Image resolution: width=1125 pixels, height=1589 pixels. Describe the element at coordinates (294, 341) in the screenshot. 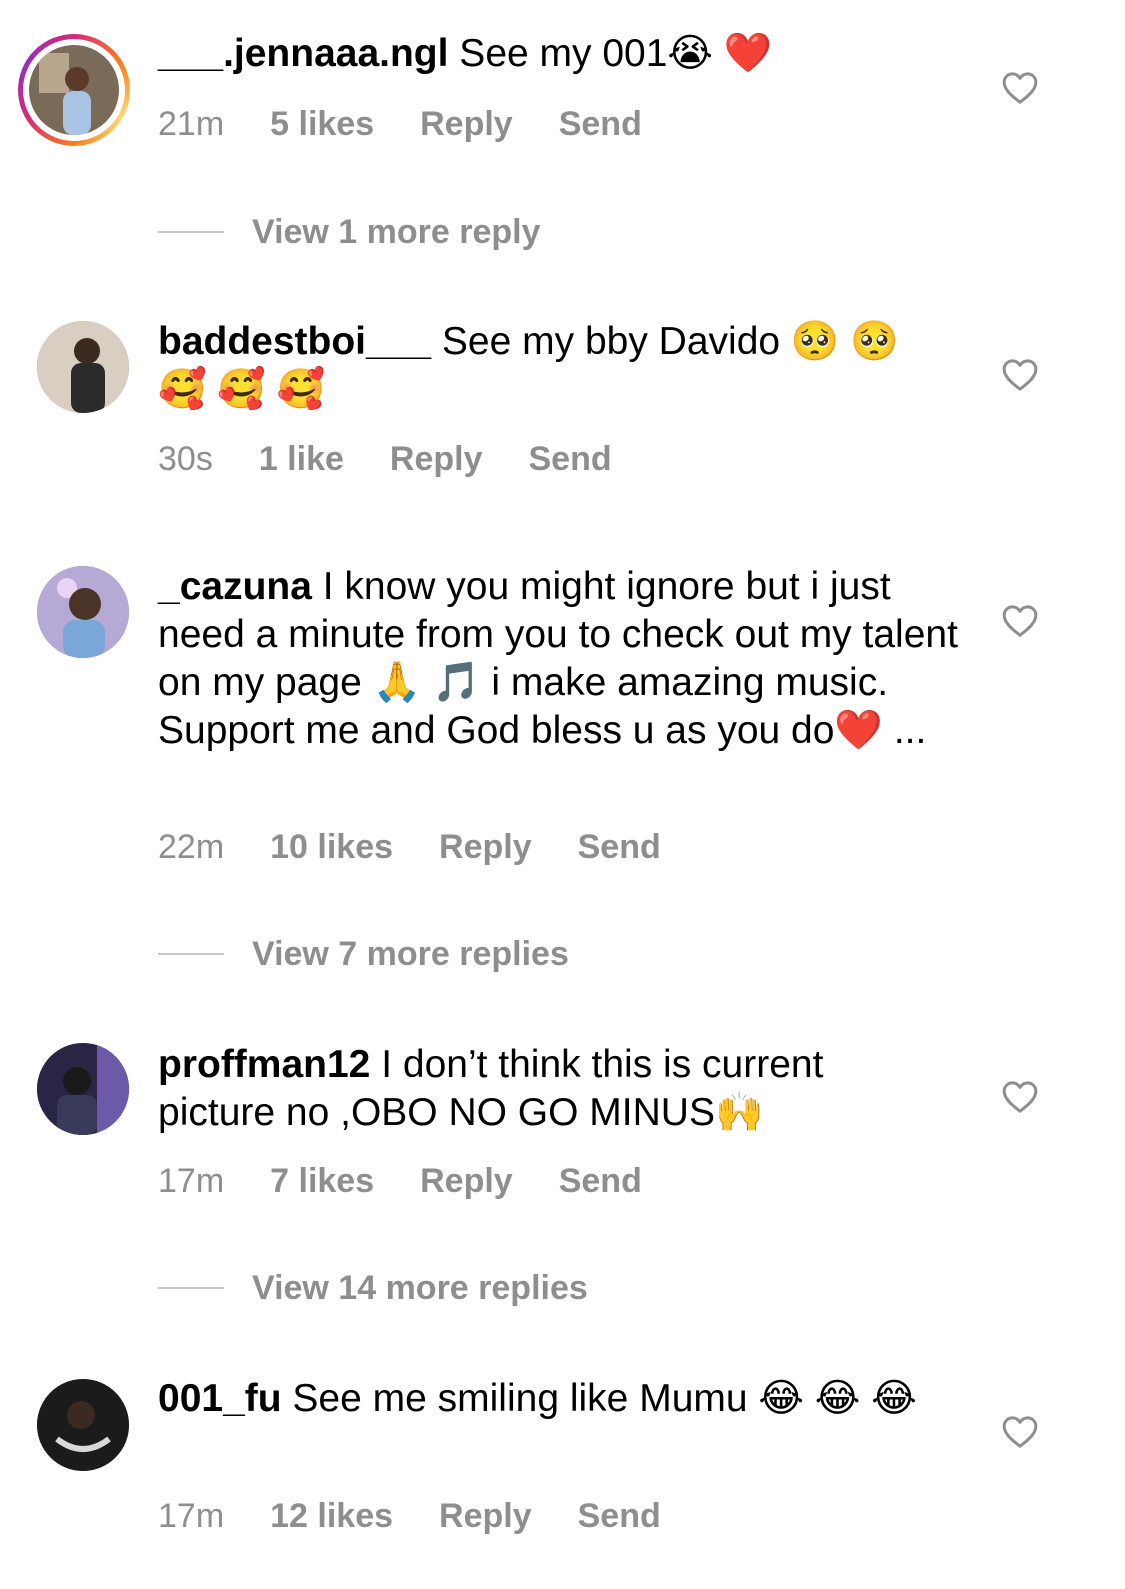

I see `comment-username: baddestboi___` at that location.